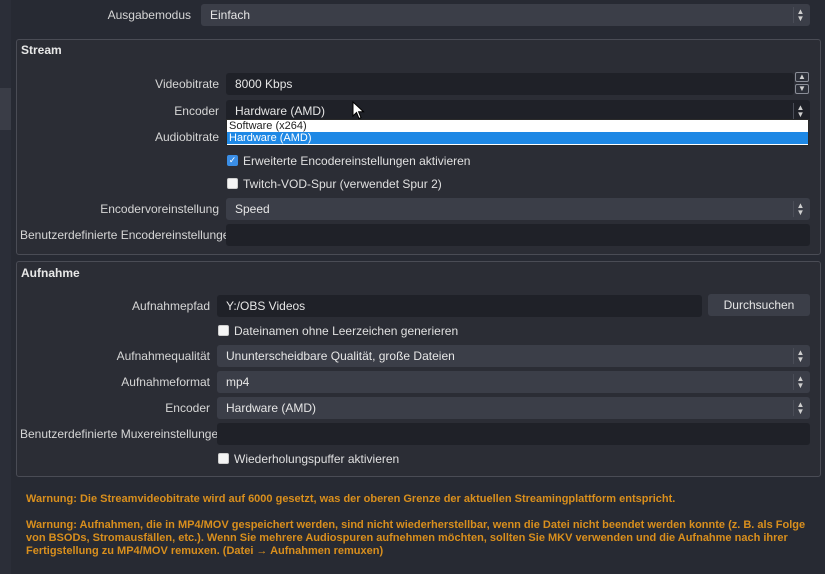 The image size is (825, 574). I want to click on encoder-option-software: Software (x264), so click(517, 126).